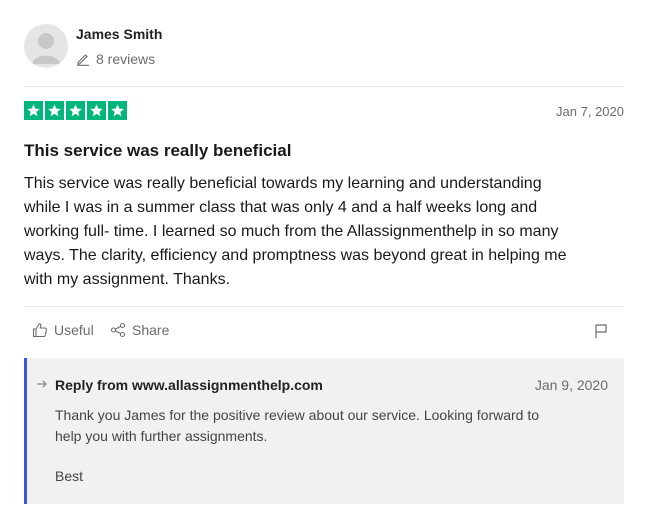  I want to click on star-rating, so click(75, 110).